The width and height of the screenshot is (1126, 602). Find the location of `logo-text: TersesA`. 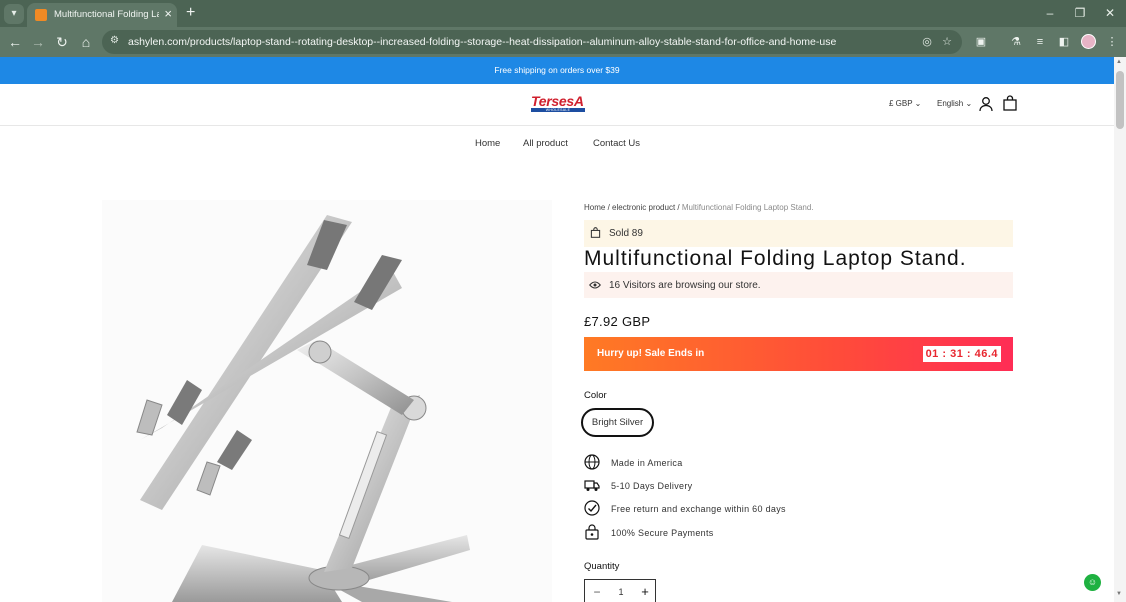

logo-text: TersesA is located at coordinates (557, 101).